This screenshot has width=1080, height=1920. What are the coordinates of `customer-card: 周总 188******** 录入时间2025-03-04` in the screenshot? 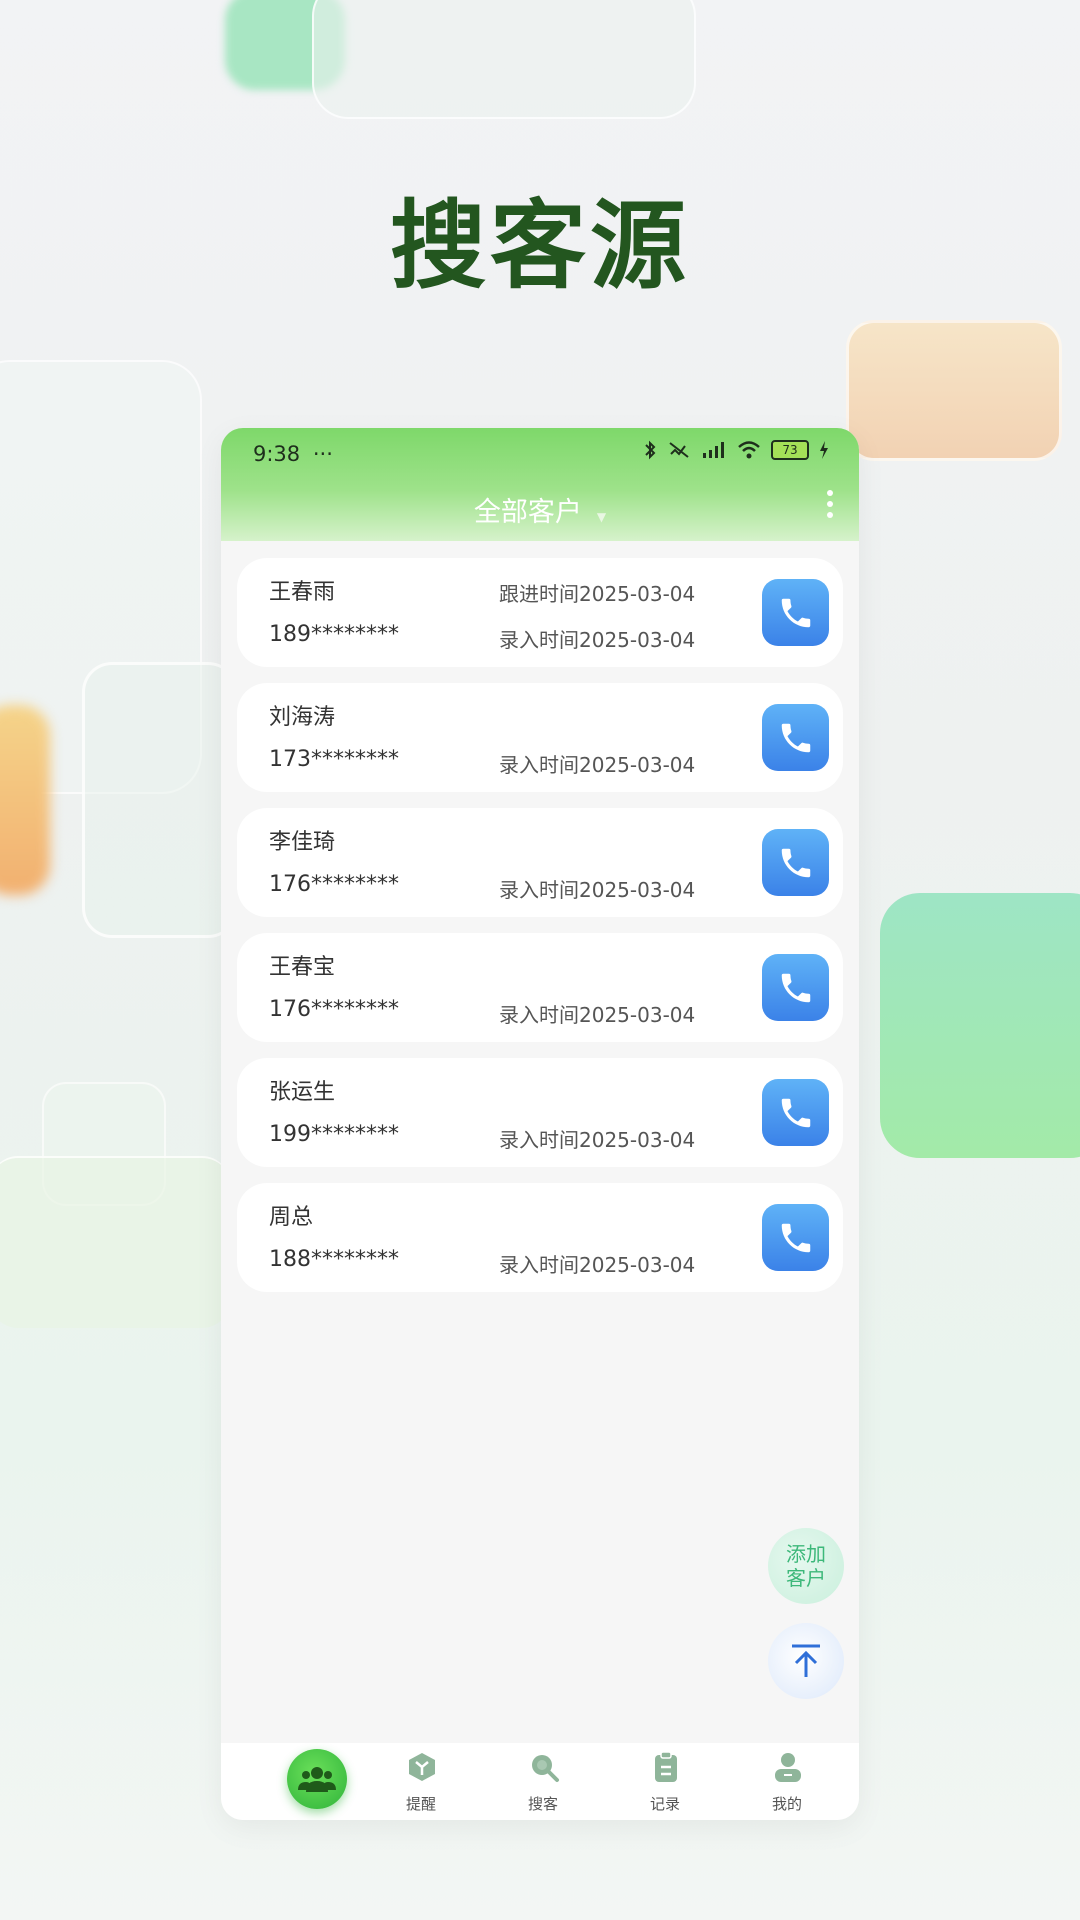 It's located at (540, 1237).